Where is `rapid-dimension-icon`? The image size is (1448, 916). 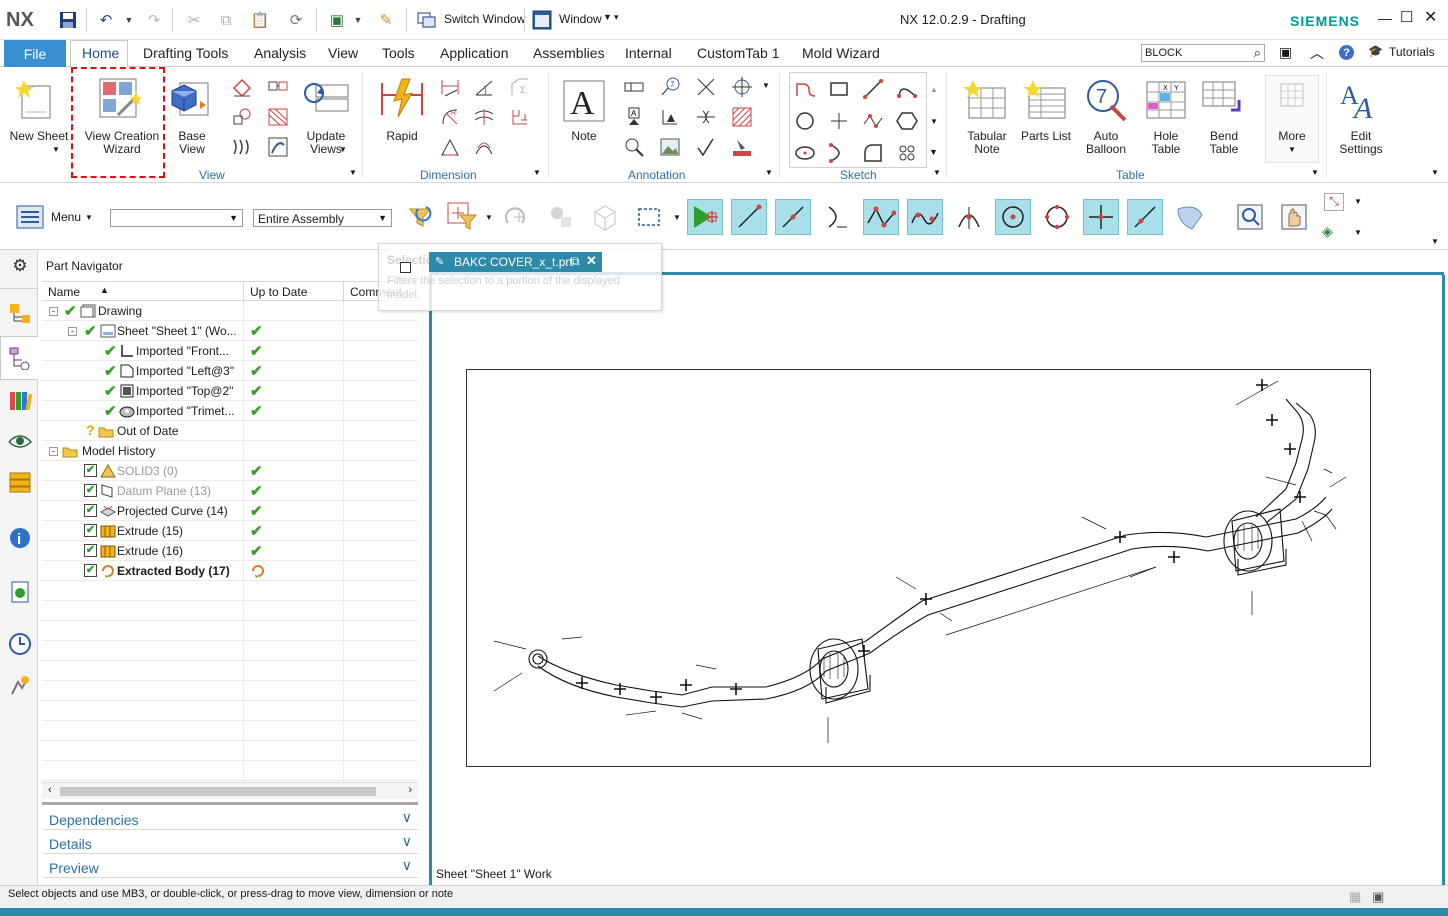 rapid-dimension-icon is located at coordinates (402, 98).